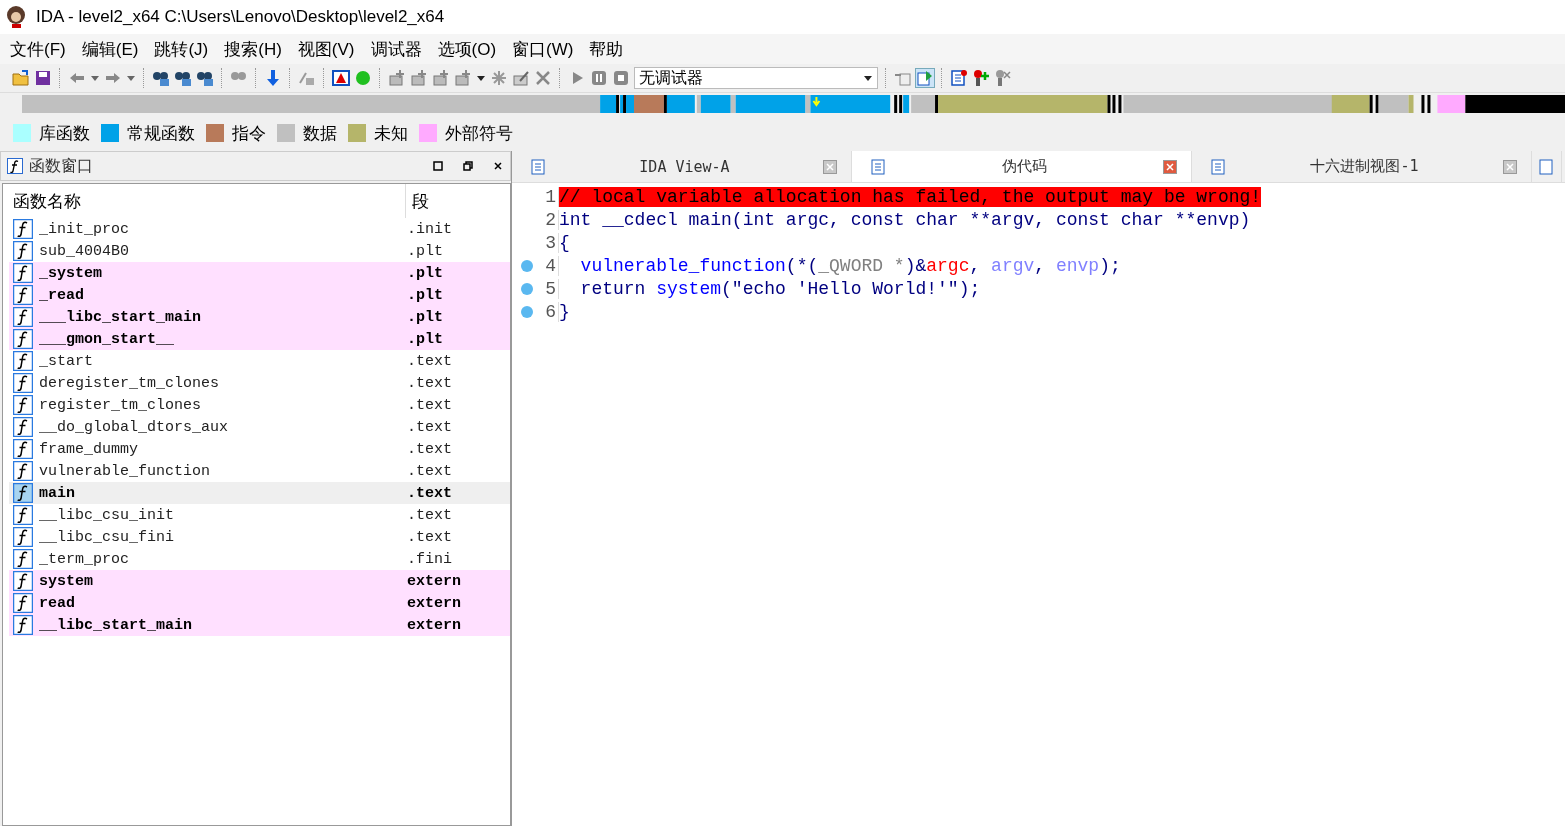 This screenshot has width=1565, height=826. I want to click on function-row: _init_proc .init, so click(259, 229).